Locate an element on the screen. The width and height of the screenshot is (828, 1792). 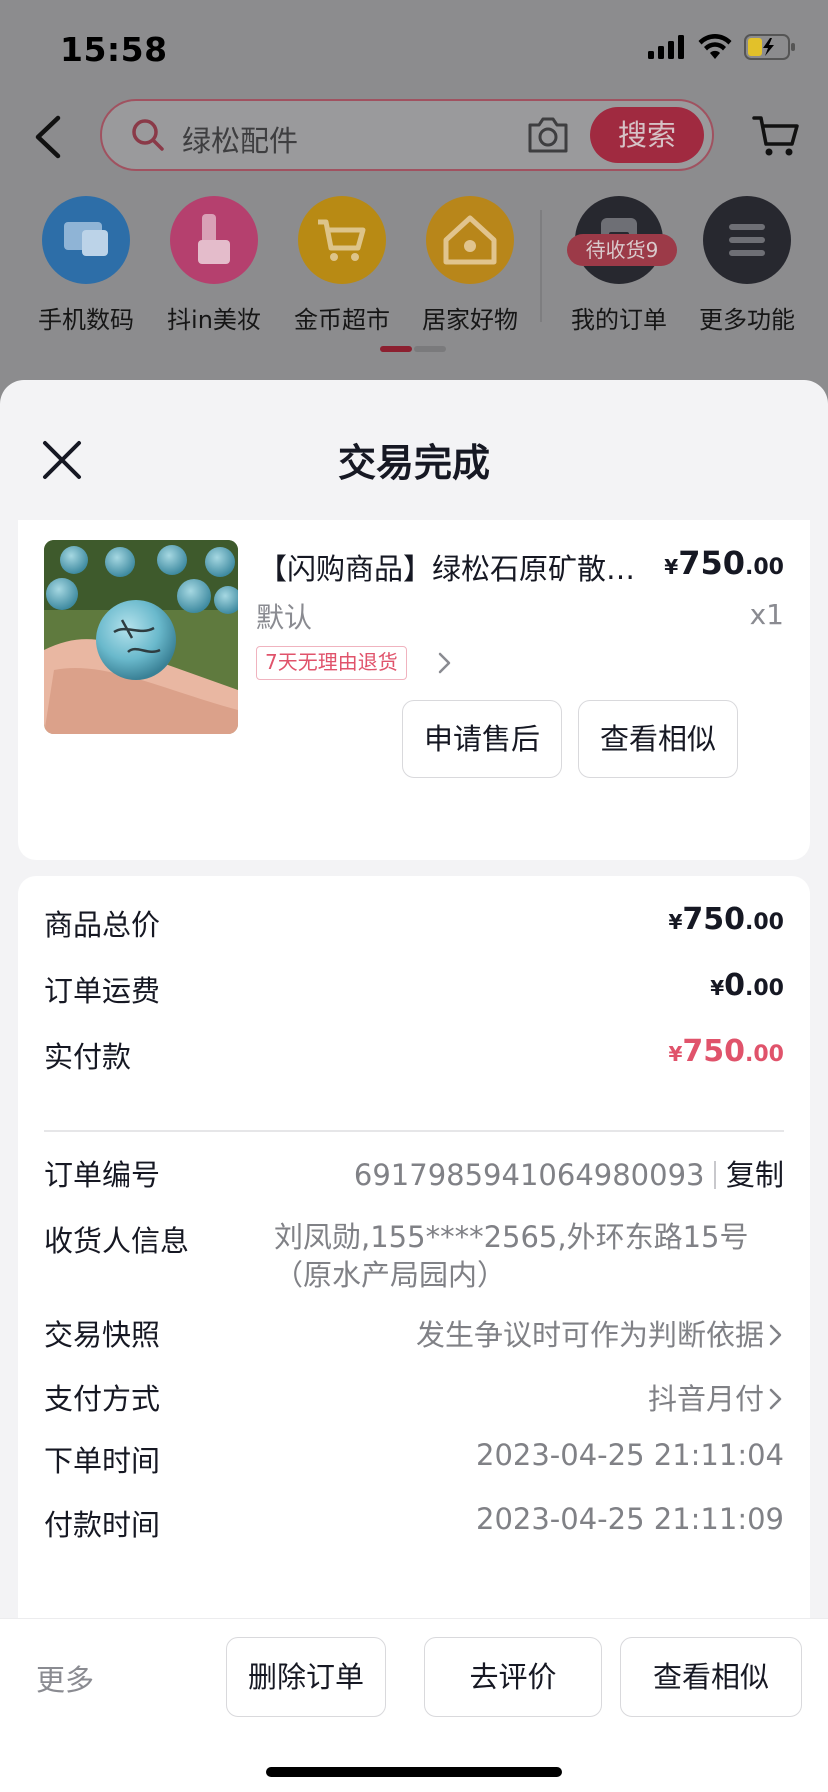
snapshot-row: 交易快照 发生争议时可作为判断依据 is located at coordinates (414, 1337).